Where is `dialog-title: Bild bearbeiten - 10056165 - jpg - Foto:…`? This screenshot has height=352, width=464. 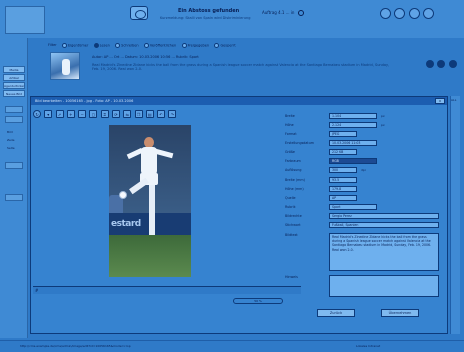 dialog-title: Bild bearbeiten - 10056165 - jpg - Foto:… is located at coordinates (239, 101).